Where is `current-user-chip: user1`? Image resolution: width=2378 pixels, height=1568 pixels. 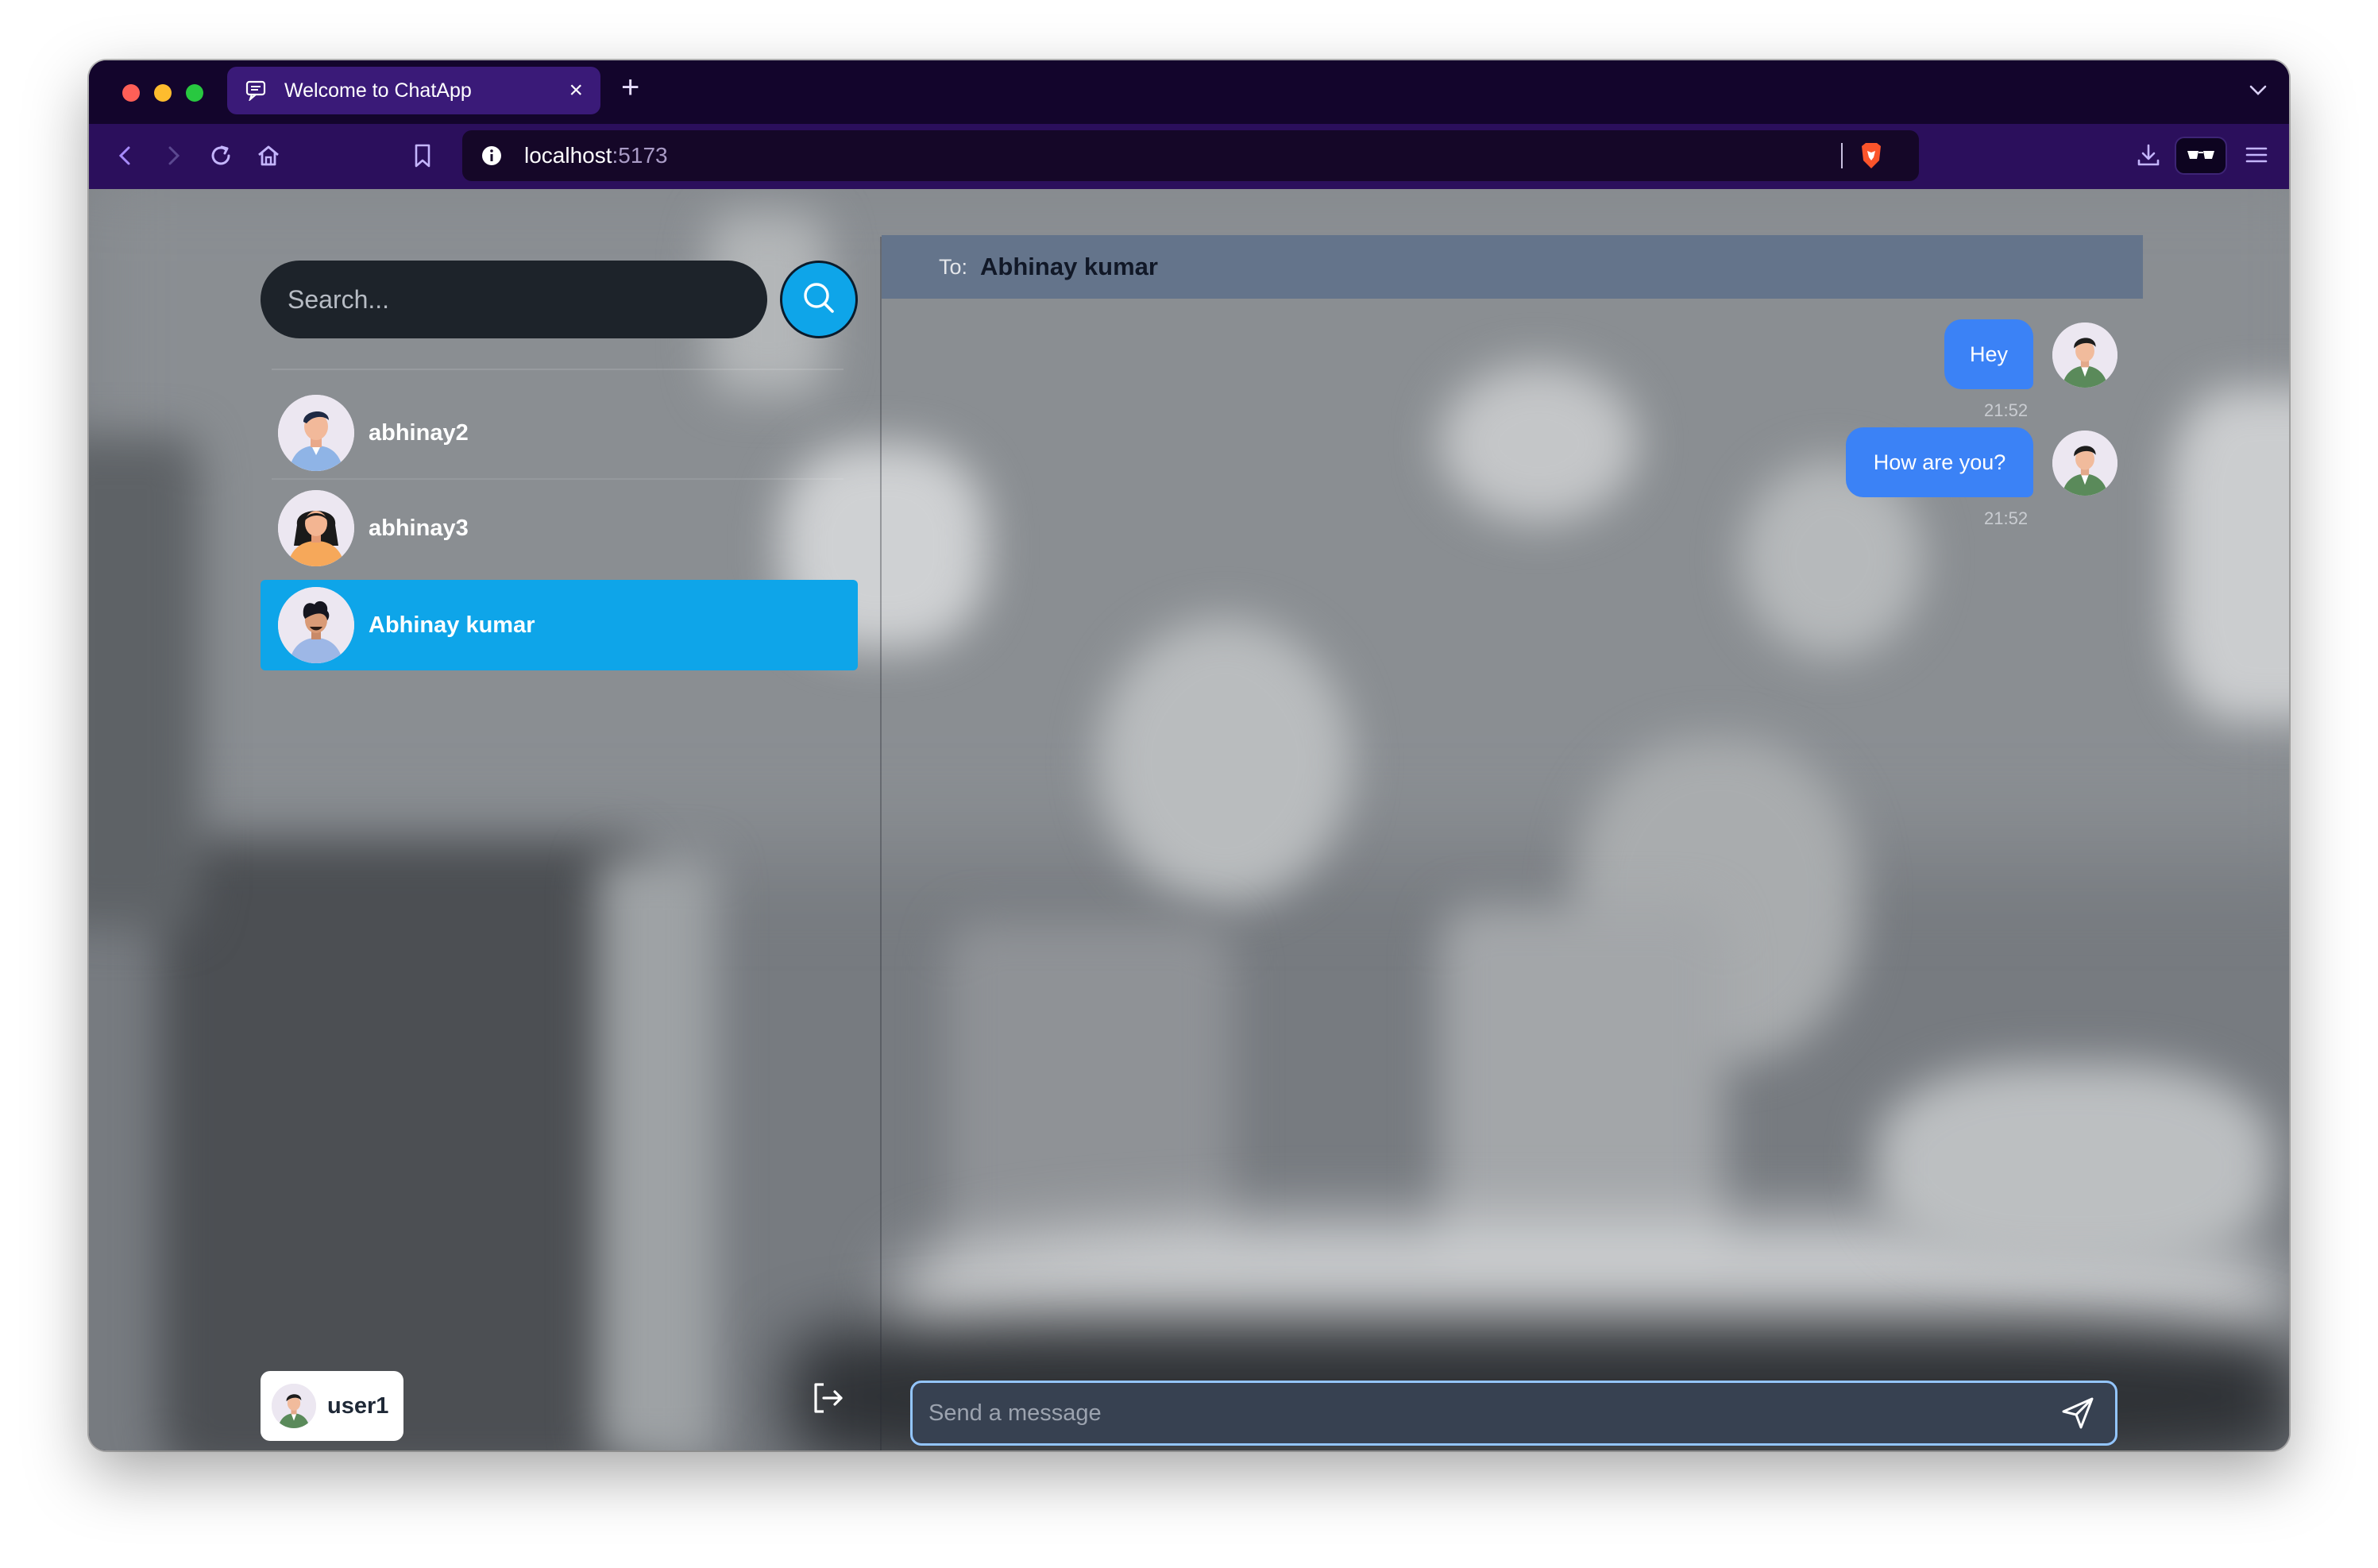
current-user-chip: user1 is located at coordinates (332, 1406).